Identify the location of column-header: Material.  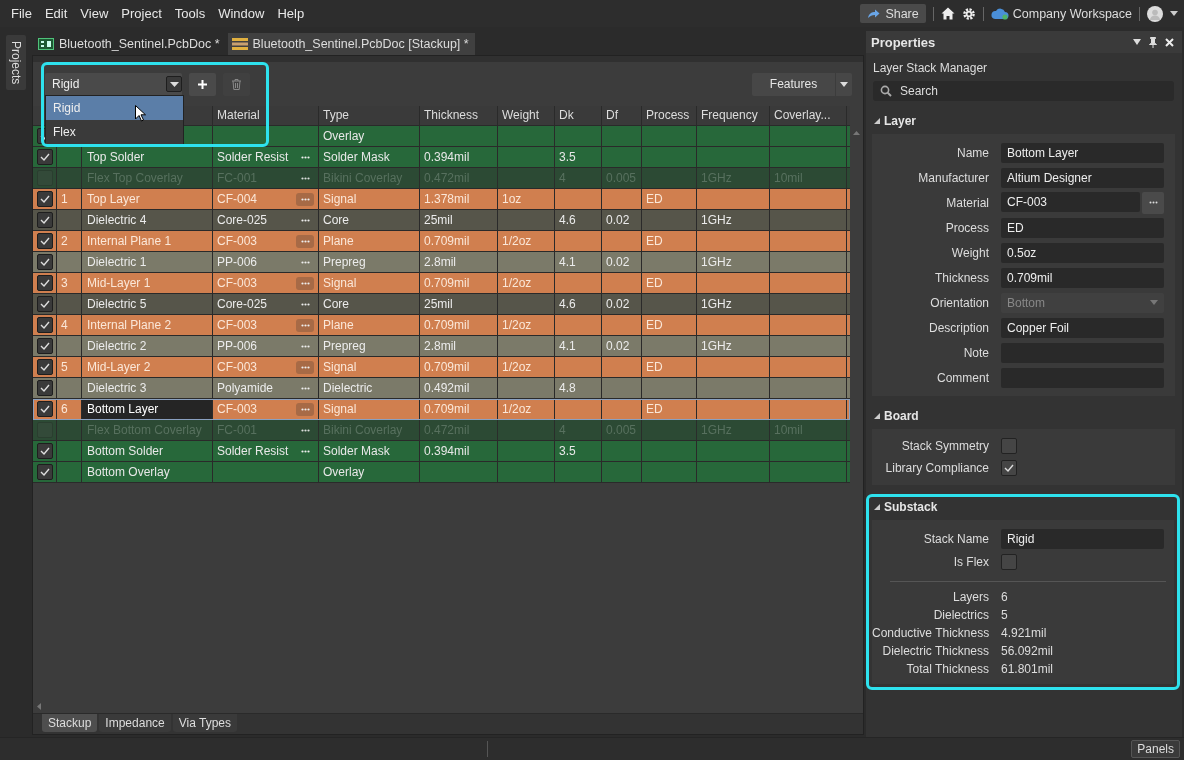
(266, 115).